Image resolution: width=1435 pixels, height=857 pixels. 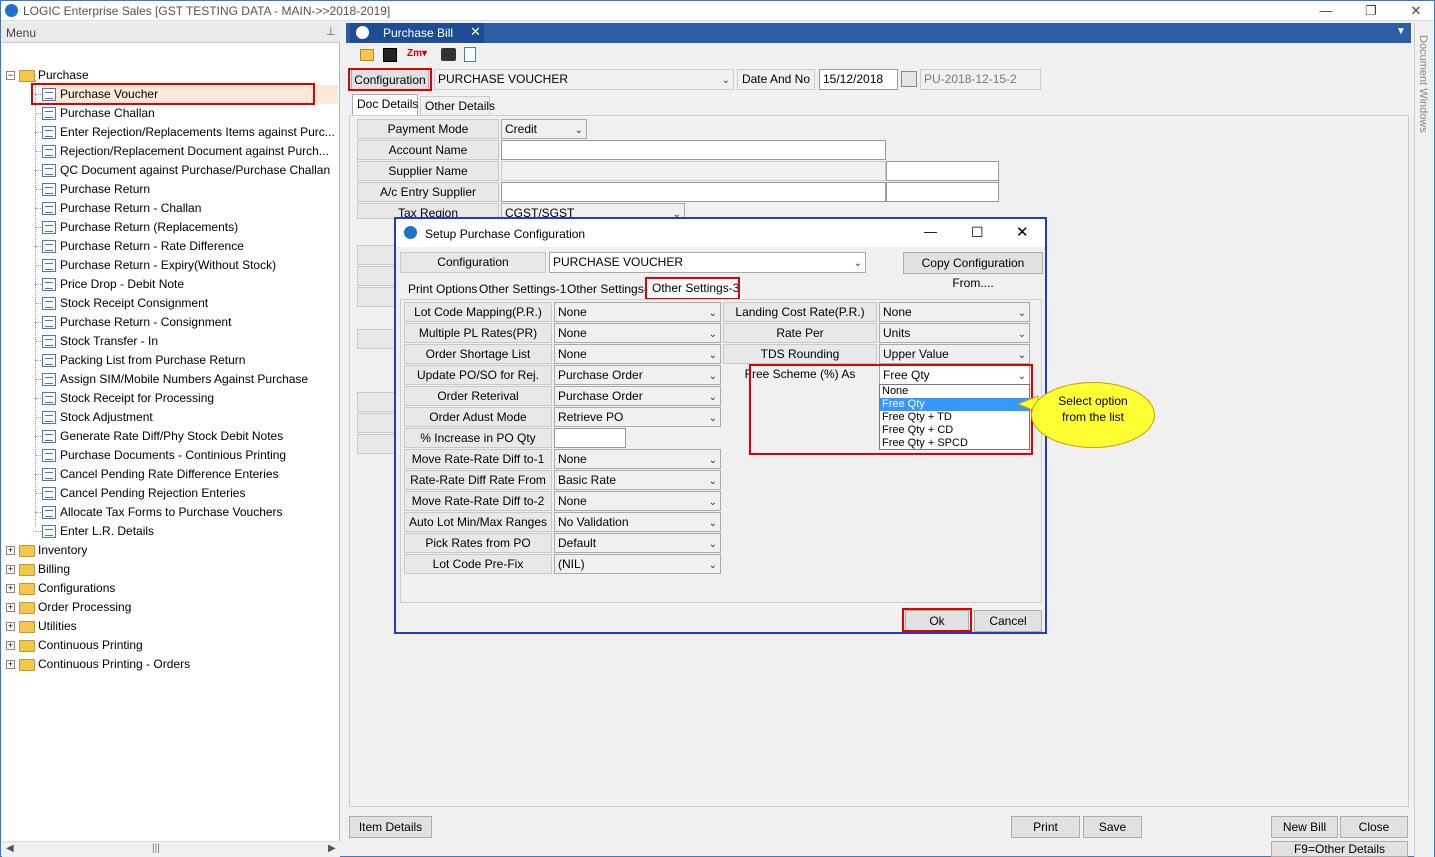 I want to click on horizontal-scrollbar: ◀ ||| ▶, so click(x=171, y=849).